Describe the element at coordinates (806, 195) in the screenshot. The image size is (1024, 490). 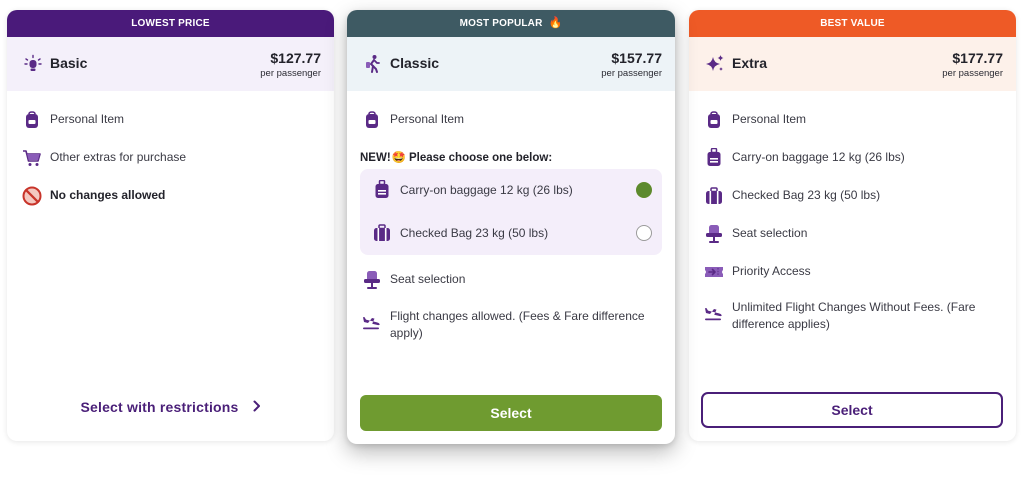
I see `feature-label: Checked Bag 23 kg (50 lbs)` at that location.